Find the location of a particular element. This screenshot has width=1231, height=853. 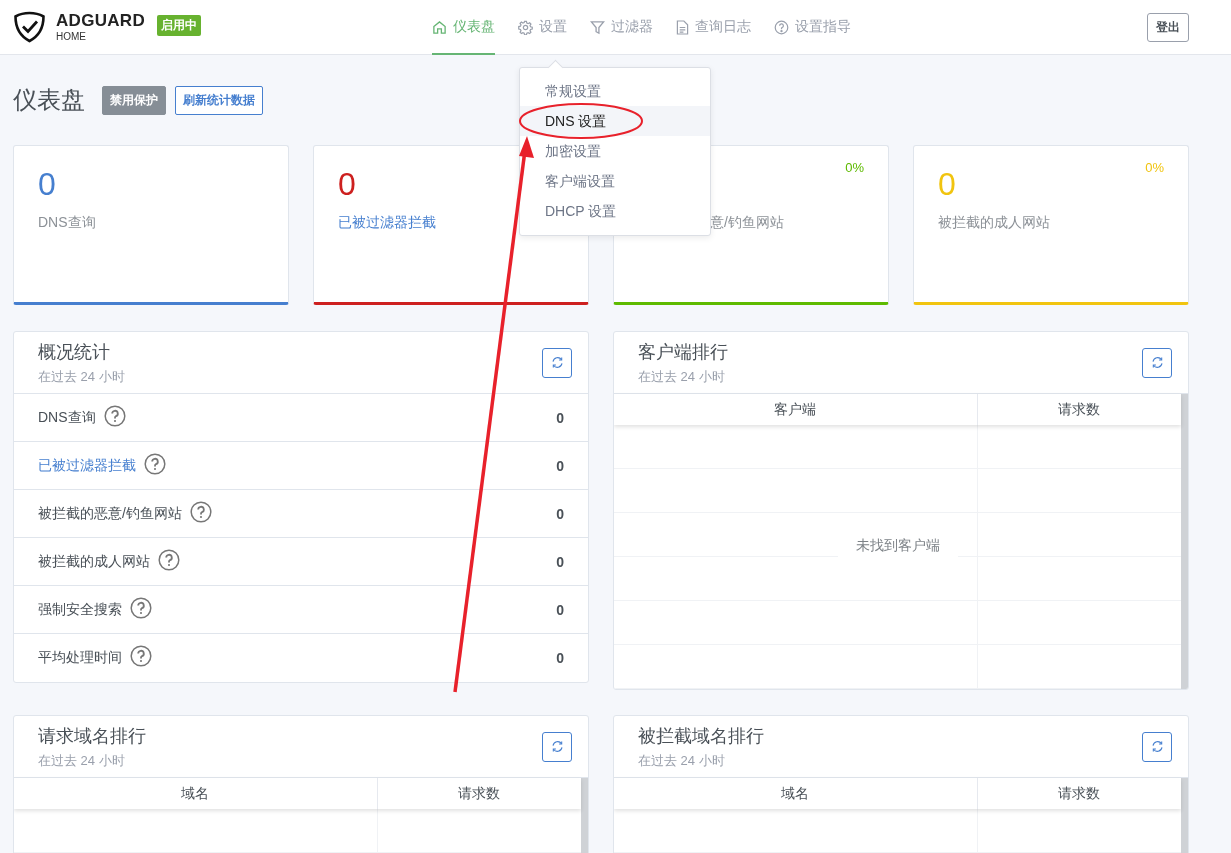

stat-label: 平均处理时间 is located at coordinates (80, 658).